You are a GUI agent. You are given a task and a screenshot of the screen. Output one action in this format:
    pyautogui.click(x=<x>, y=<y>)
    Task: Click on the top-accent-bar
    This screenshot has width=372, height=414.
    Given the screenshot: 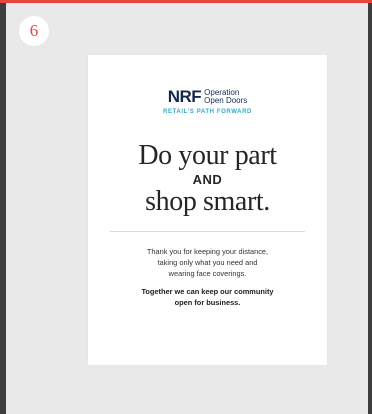 What is the action you would take?
    pyautogui.click(x=186, y=1)
    